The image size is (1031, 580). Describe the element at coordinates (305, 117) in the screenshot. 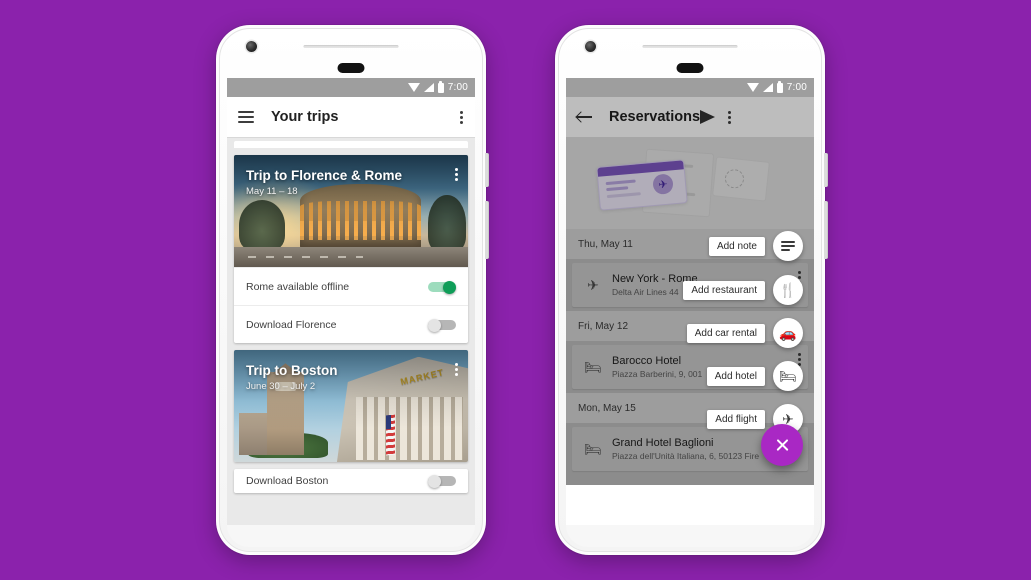

I see `page-title: Your trips` at that location.